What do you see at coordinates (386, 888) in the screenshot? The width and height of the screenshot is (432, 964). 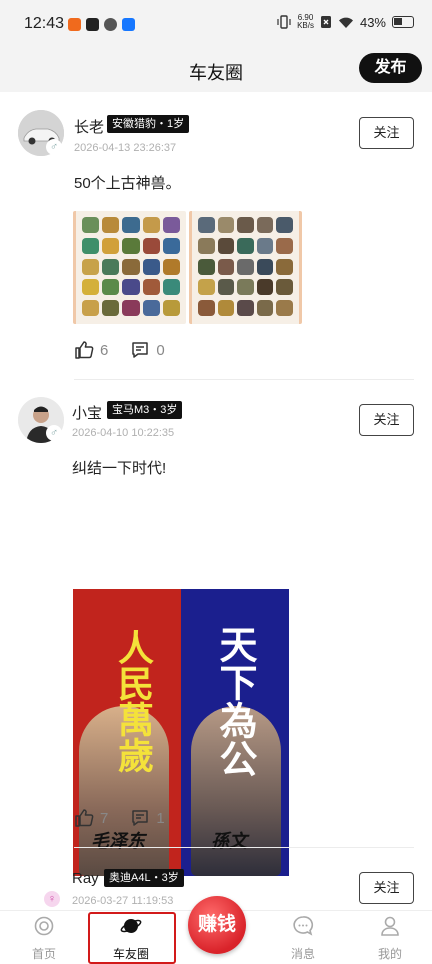 I see `follow-button: 关注` at bounding box center [386, 888].